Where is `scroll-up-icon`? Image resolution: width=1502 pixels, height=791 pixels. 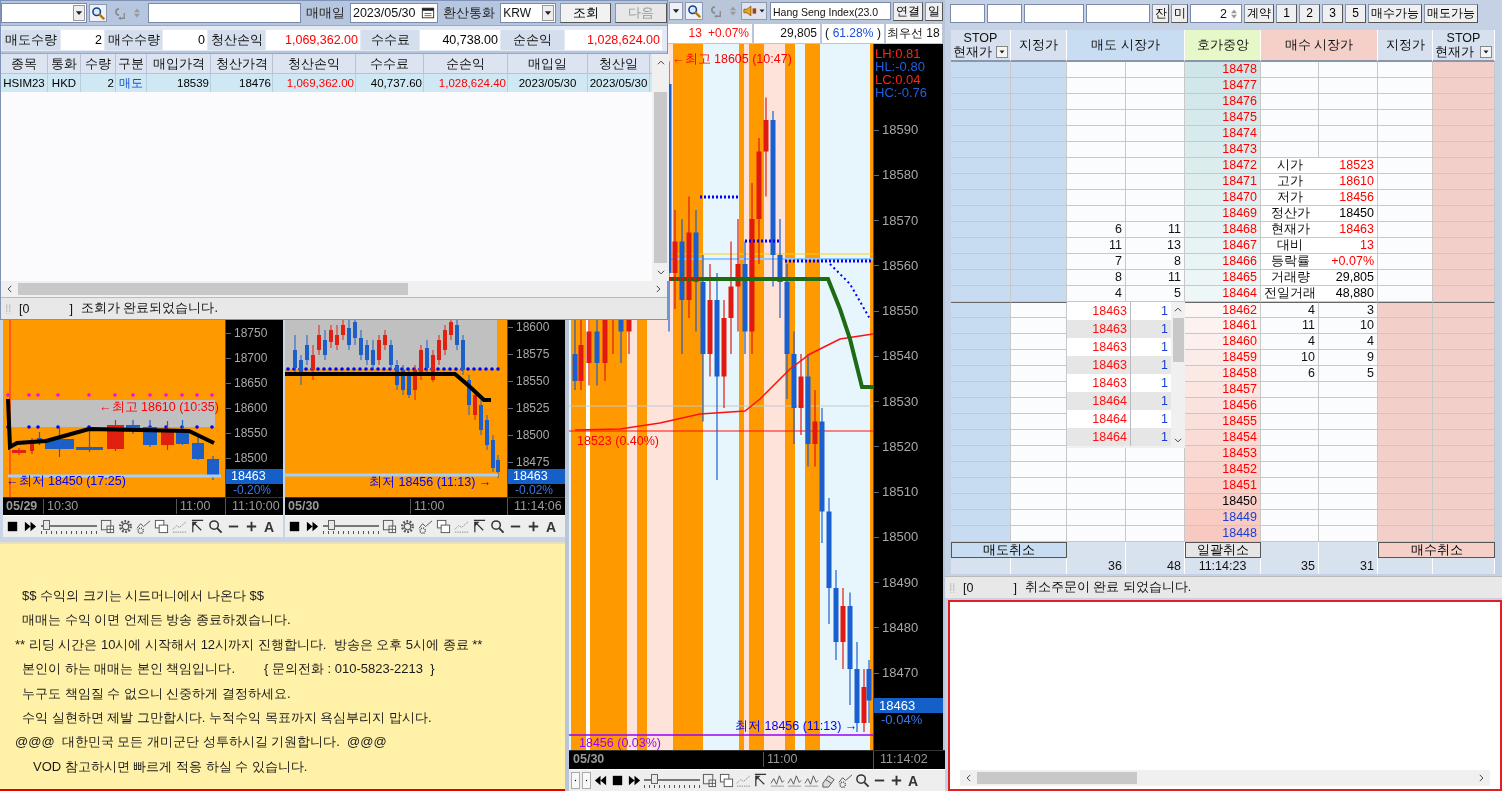
scroll-up-icon is located at coordinates (1178, 310).